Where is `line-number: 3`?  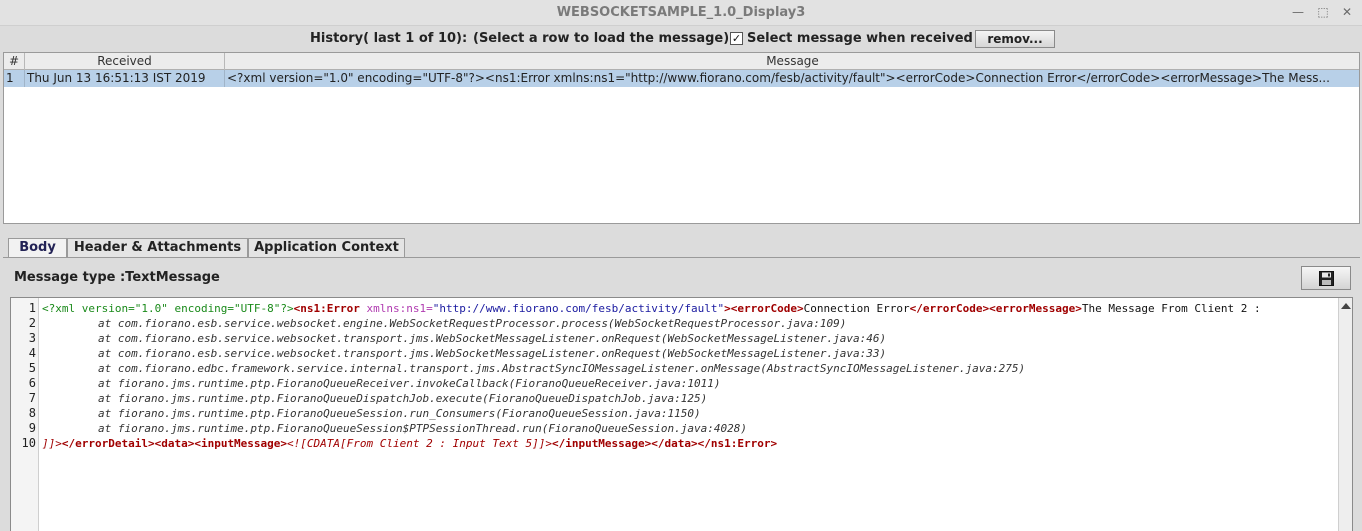
line-number: 3 is located at coordinates (32, 338).